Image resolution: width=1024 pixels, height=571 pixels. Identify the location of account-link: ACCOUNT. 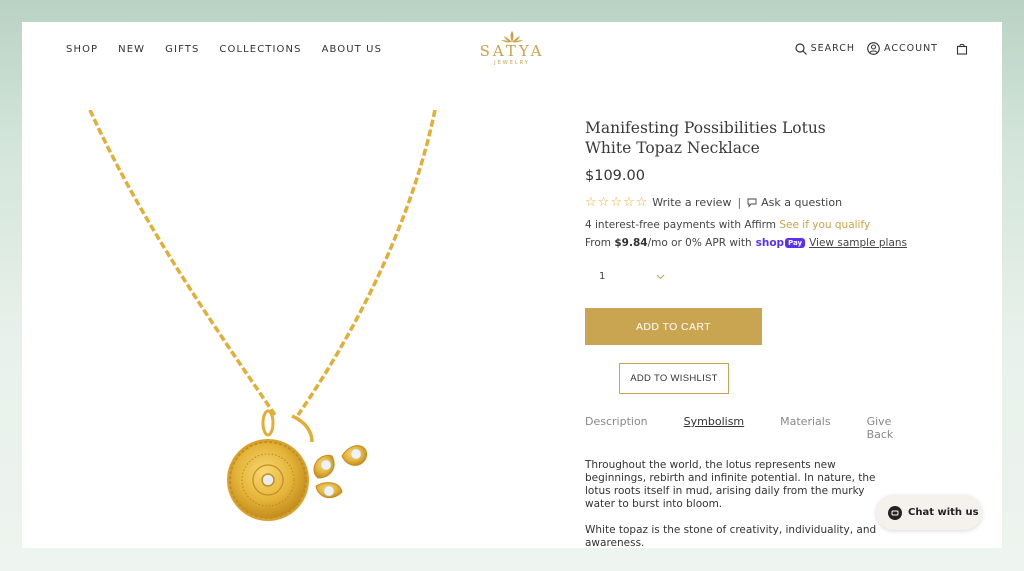
(902, 48).